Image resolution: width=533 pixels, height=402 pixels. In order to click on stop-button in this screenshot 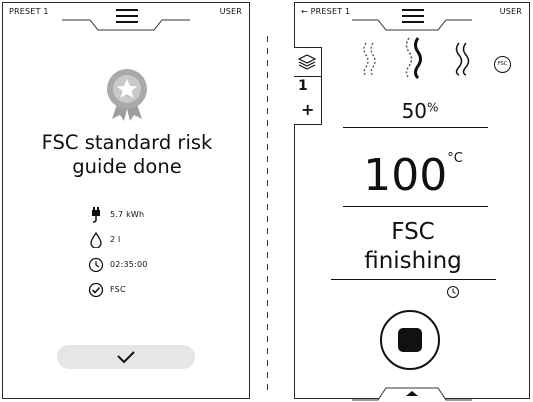, I will do `click(410, 340)`.